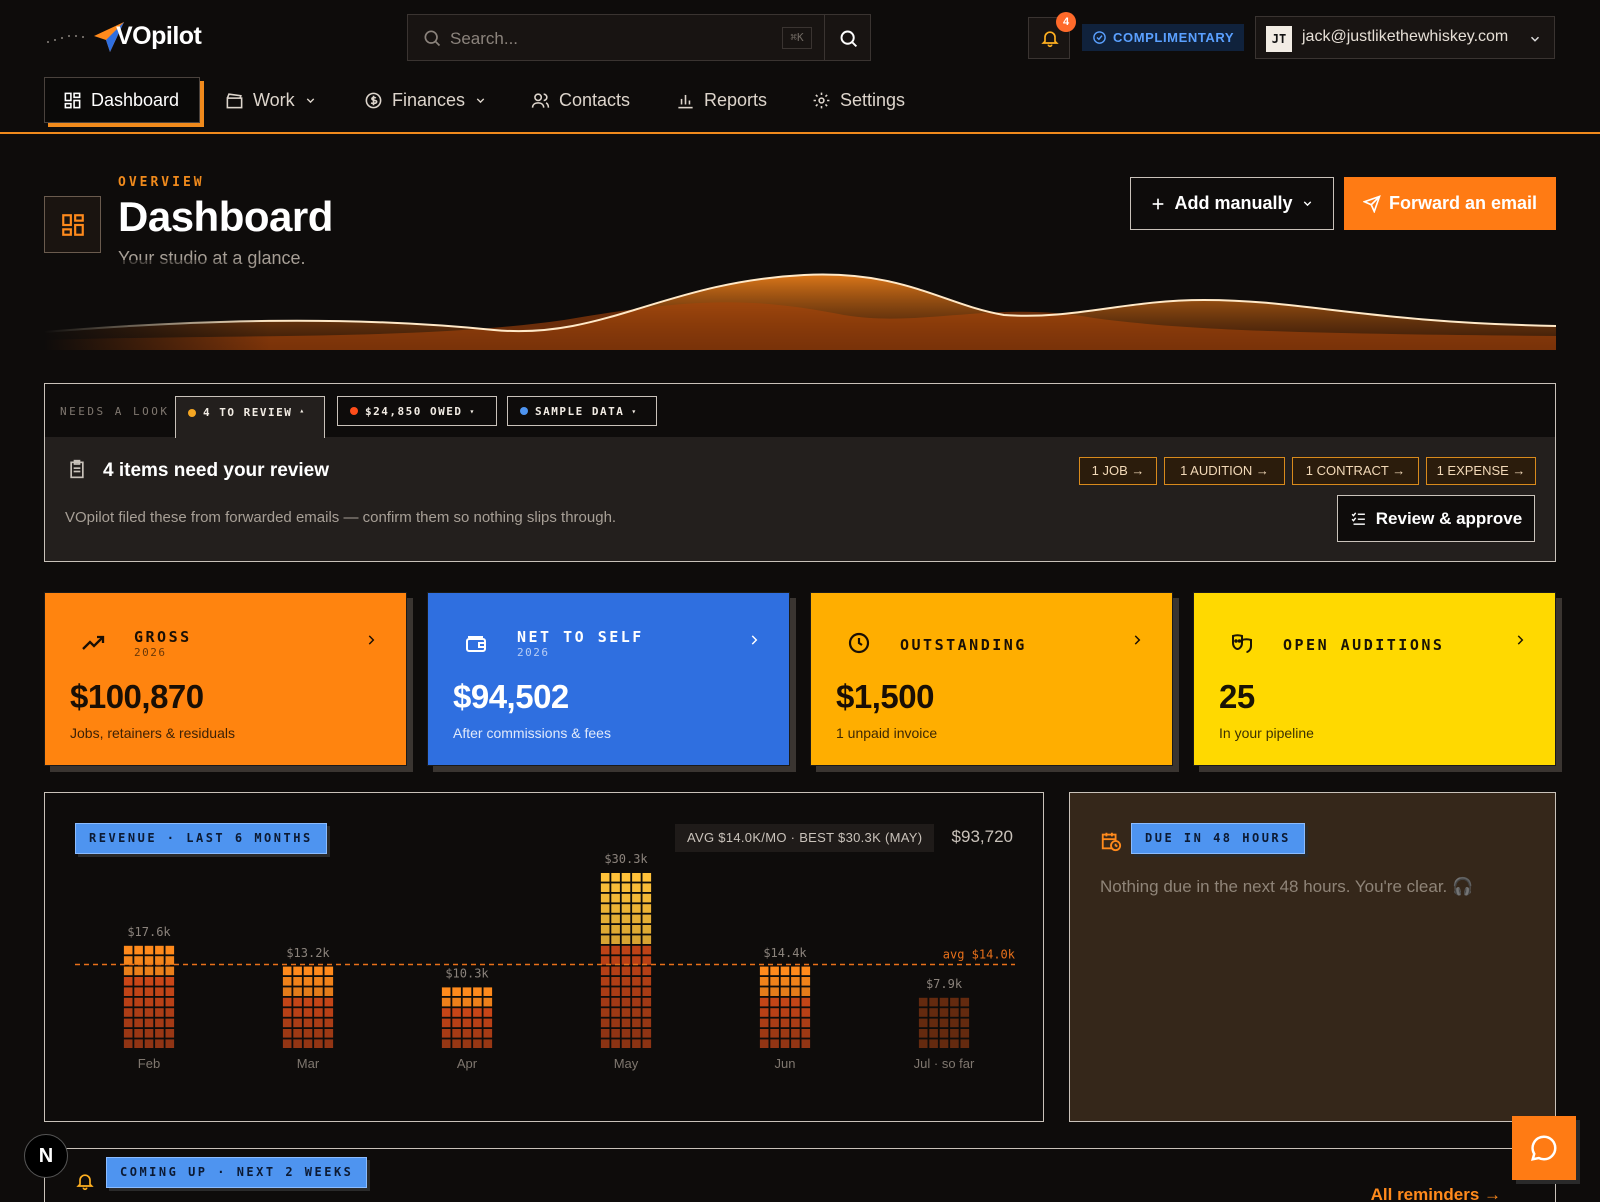  What do you see at coordinates (1052, 35) in the screenshot?
I see `notifications-button: 4` at bounding box center [1052, 35].